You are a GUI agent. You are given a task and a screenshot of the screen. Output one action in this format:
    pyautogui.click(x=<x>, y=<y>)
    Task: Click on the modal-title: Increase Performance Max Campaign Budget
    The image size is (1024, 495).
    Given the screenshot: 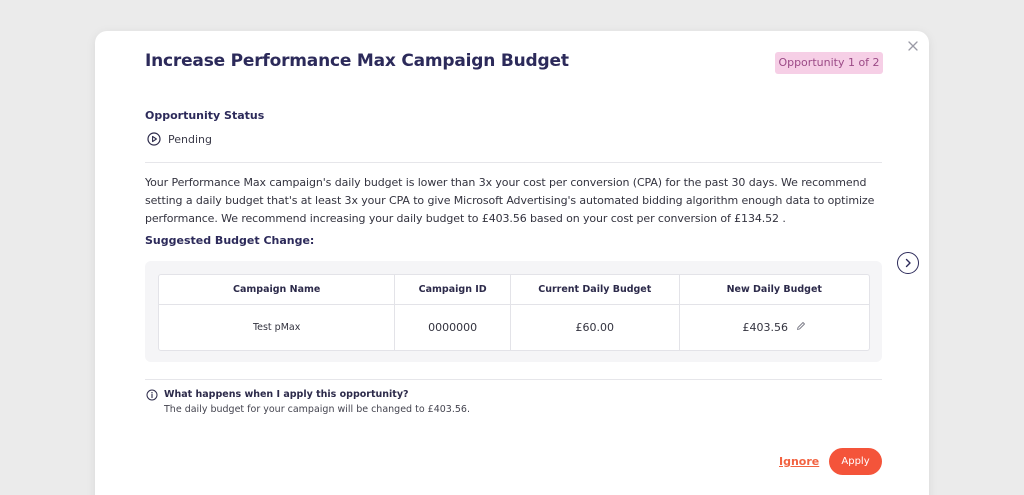 What is the action you would take?
    pyautogui.click(x=357, y=61)
    